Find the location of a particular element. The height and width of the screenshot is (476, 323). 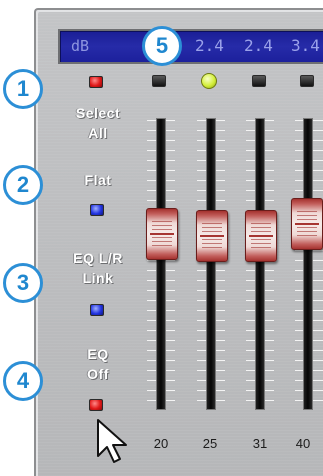

frequency-label: 31 is located at coordinates (260, 443).